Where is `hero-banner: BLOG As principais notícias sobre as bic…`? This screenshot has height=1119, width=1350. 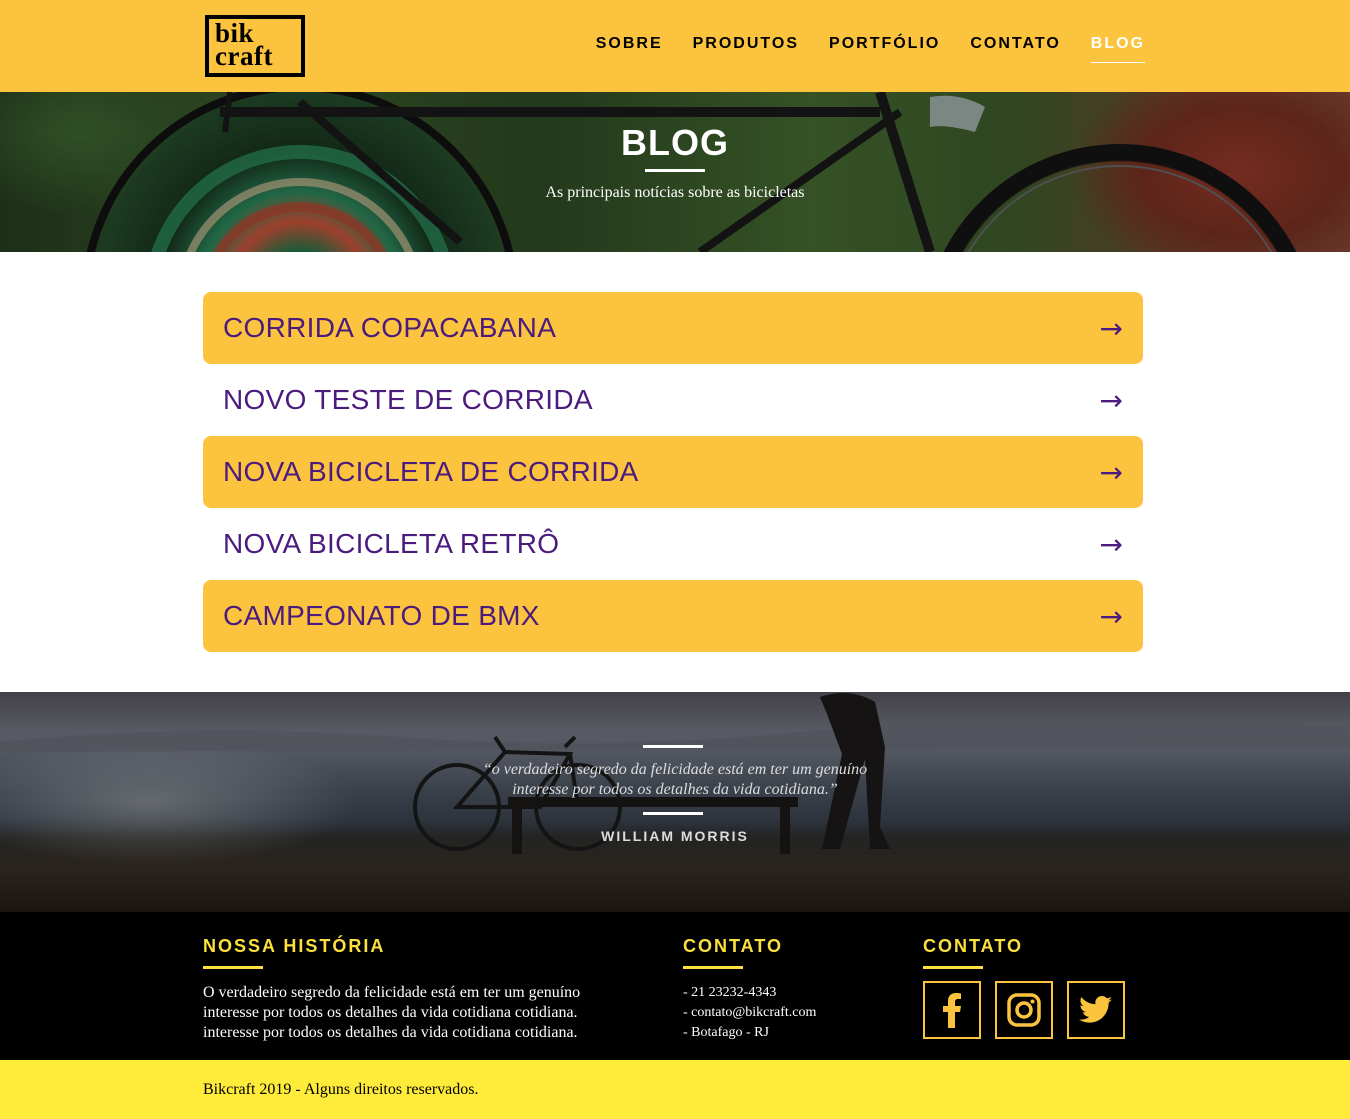
hero-banner: BLOG As principais notícias sobre as bic… is located at coordinates (675, 172).